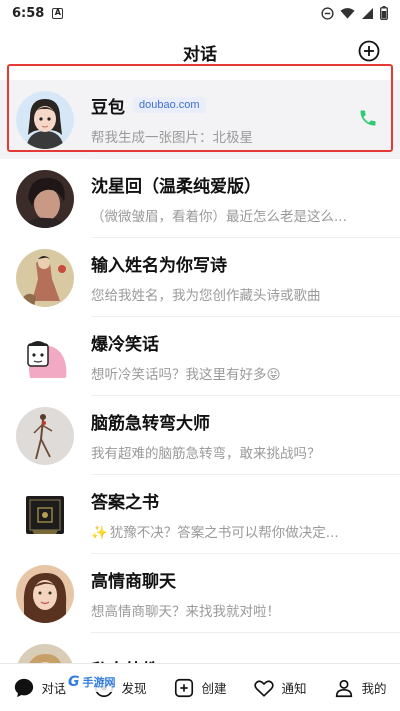  Describe the element at coordinates (150, 423) in the screenshot. I see `chat-name: 脑筋急转弯大师` at that location.